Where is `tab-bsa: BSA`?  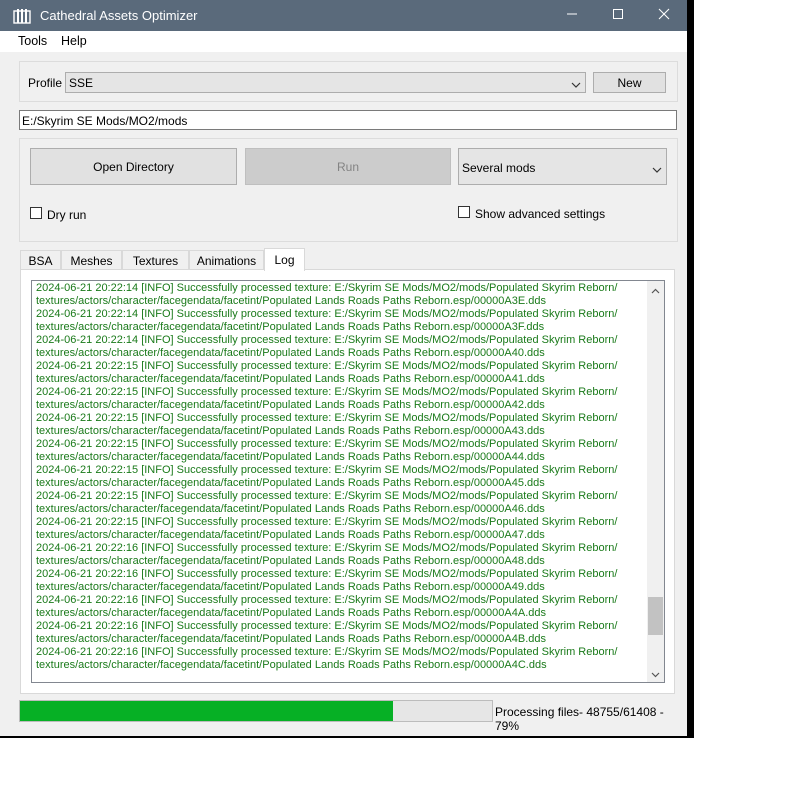
tab-bsa: BSA is located at coordinates (40, 260).